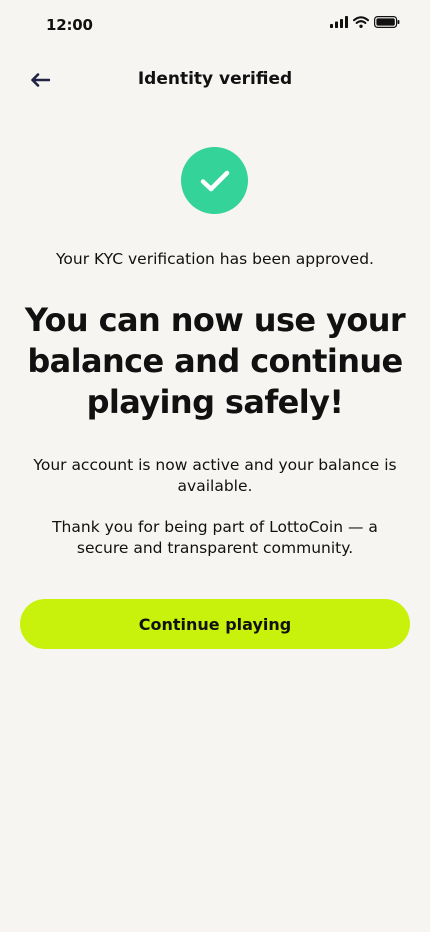  I want to click on status-icons, so click(365, 22).